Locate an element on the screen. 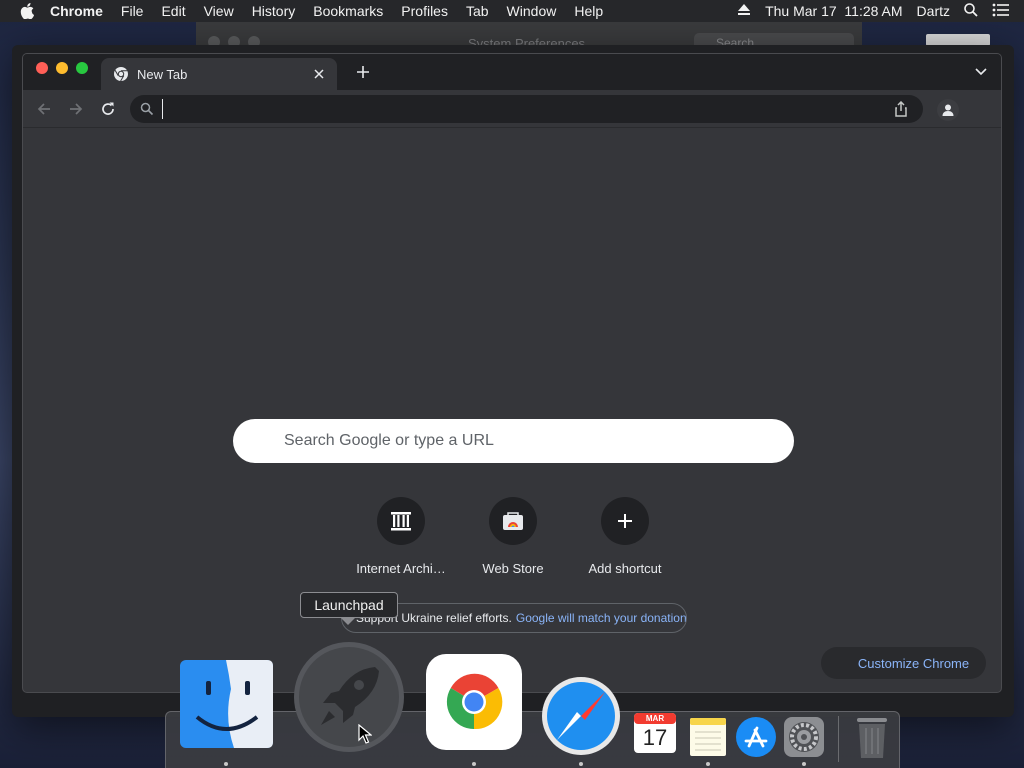  launchpad-icon is located at coordinates (349, 697).